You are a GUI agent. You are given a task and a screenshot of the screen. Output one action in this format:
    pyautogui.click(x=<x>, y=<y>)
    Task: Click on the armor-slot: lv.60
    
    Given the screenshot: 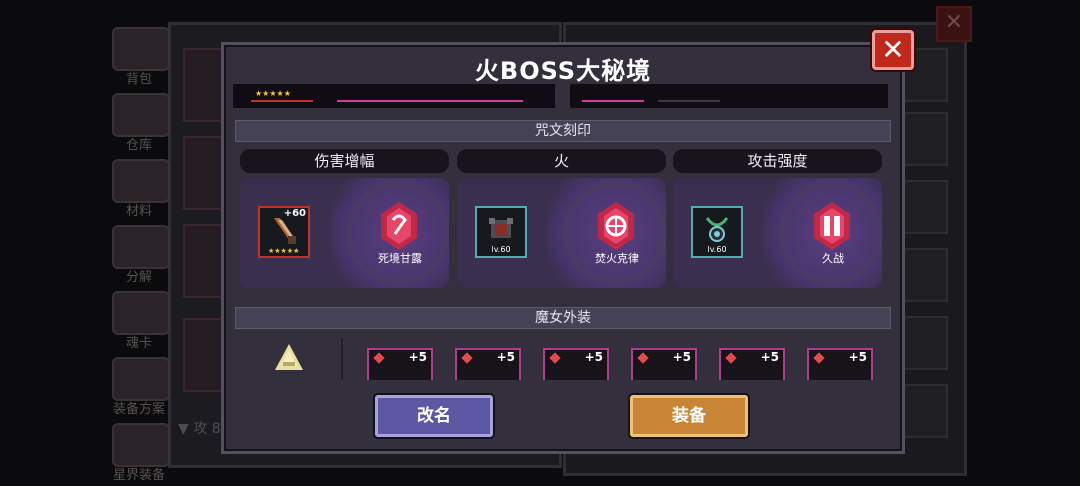 What is the action you would take?
    pyautogui.click(x=501, y=232)
    